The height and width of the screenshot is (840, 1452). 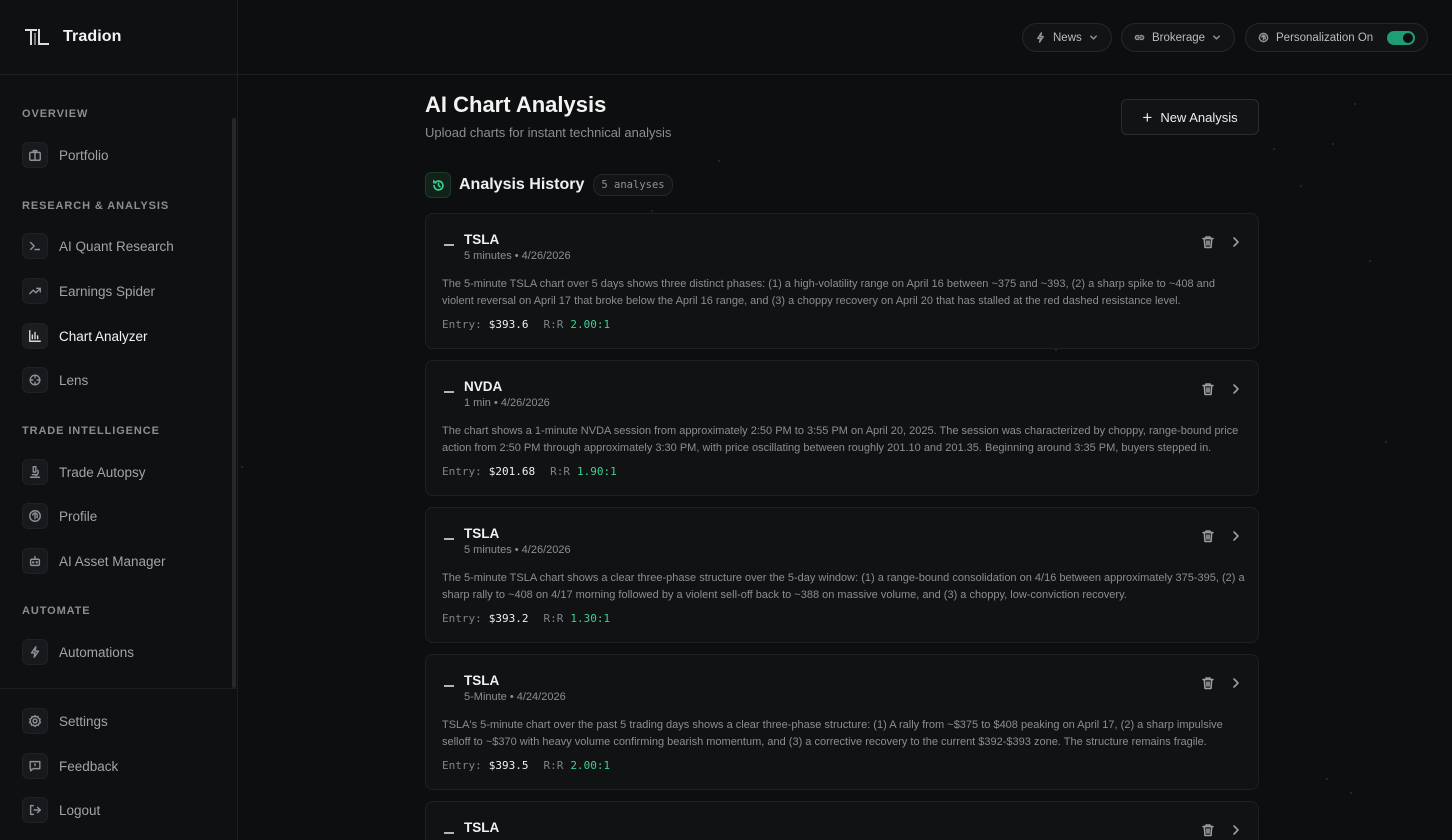 What do you see at coordinates (83, 721) in the screenshot?
I see `sidebar-item-label: Settings` at bounding box center [83, 721].